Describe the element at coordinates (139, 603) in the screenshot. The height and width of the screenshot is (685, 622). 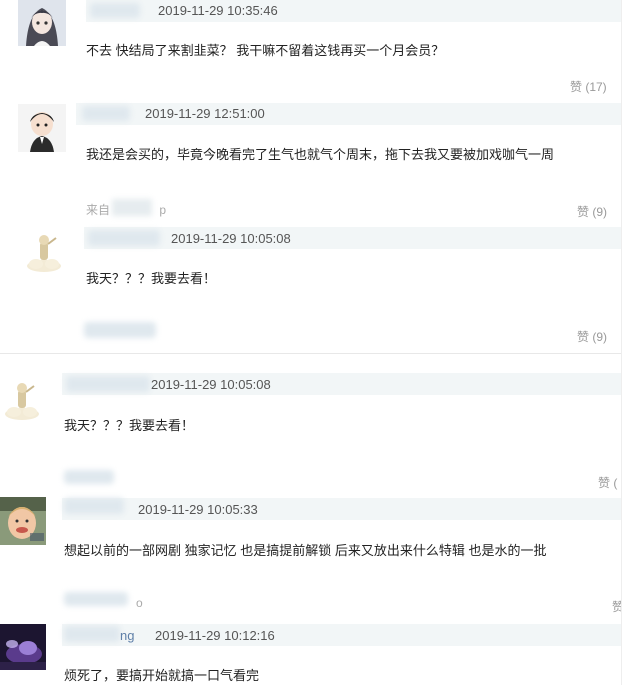
I see `comment-5-source: o` at that location.